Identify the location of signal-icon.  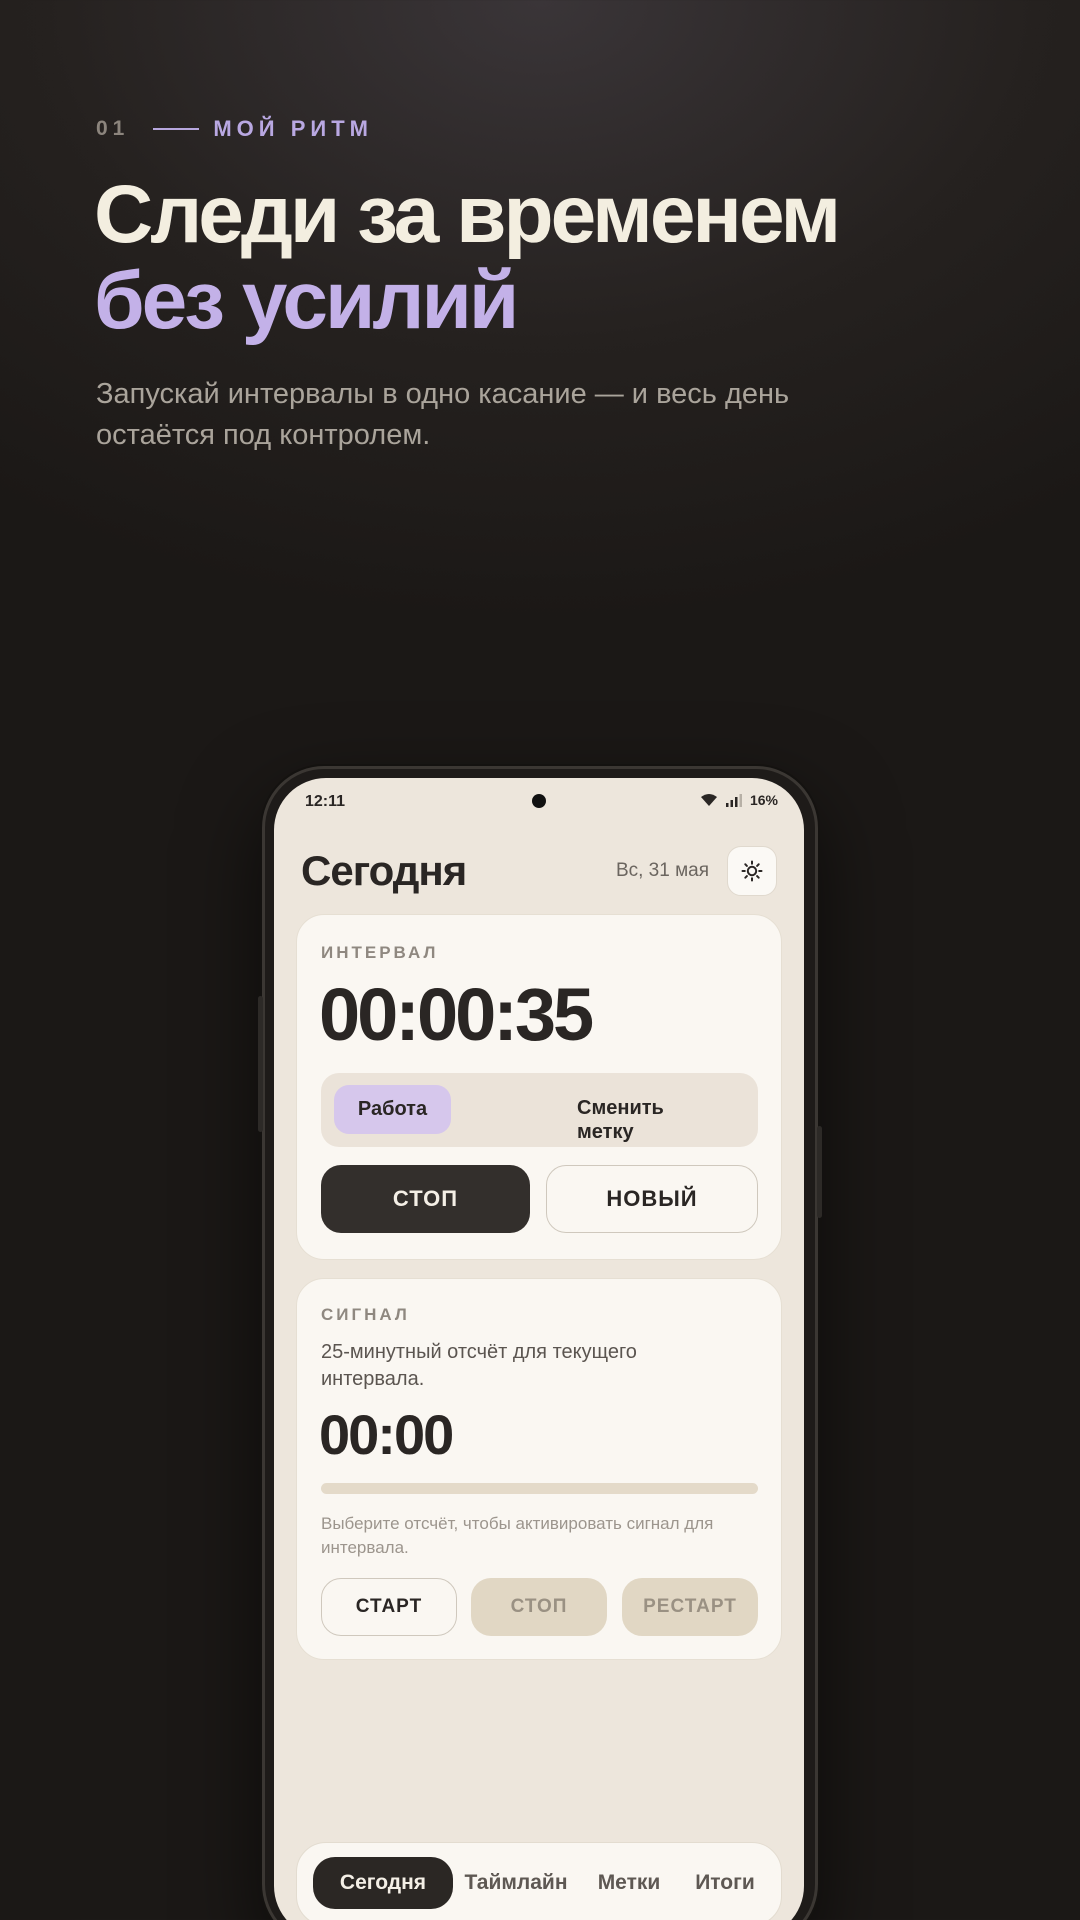
(733, 800).